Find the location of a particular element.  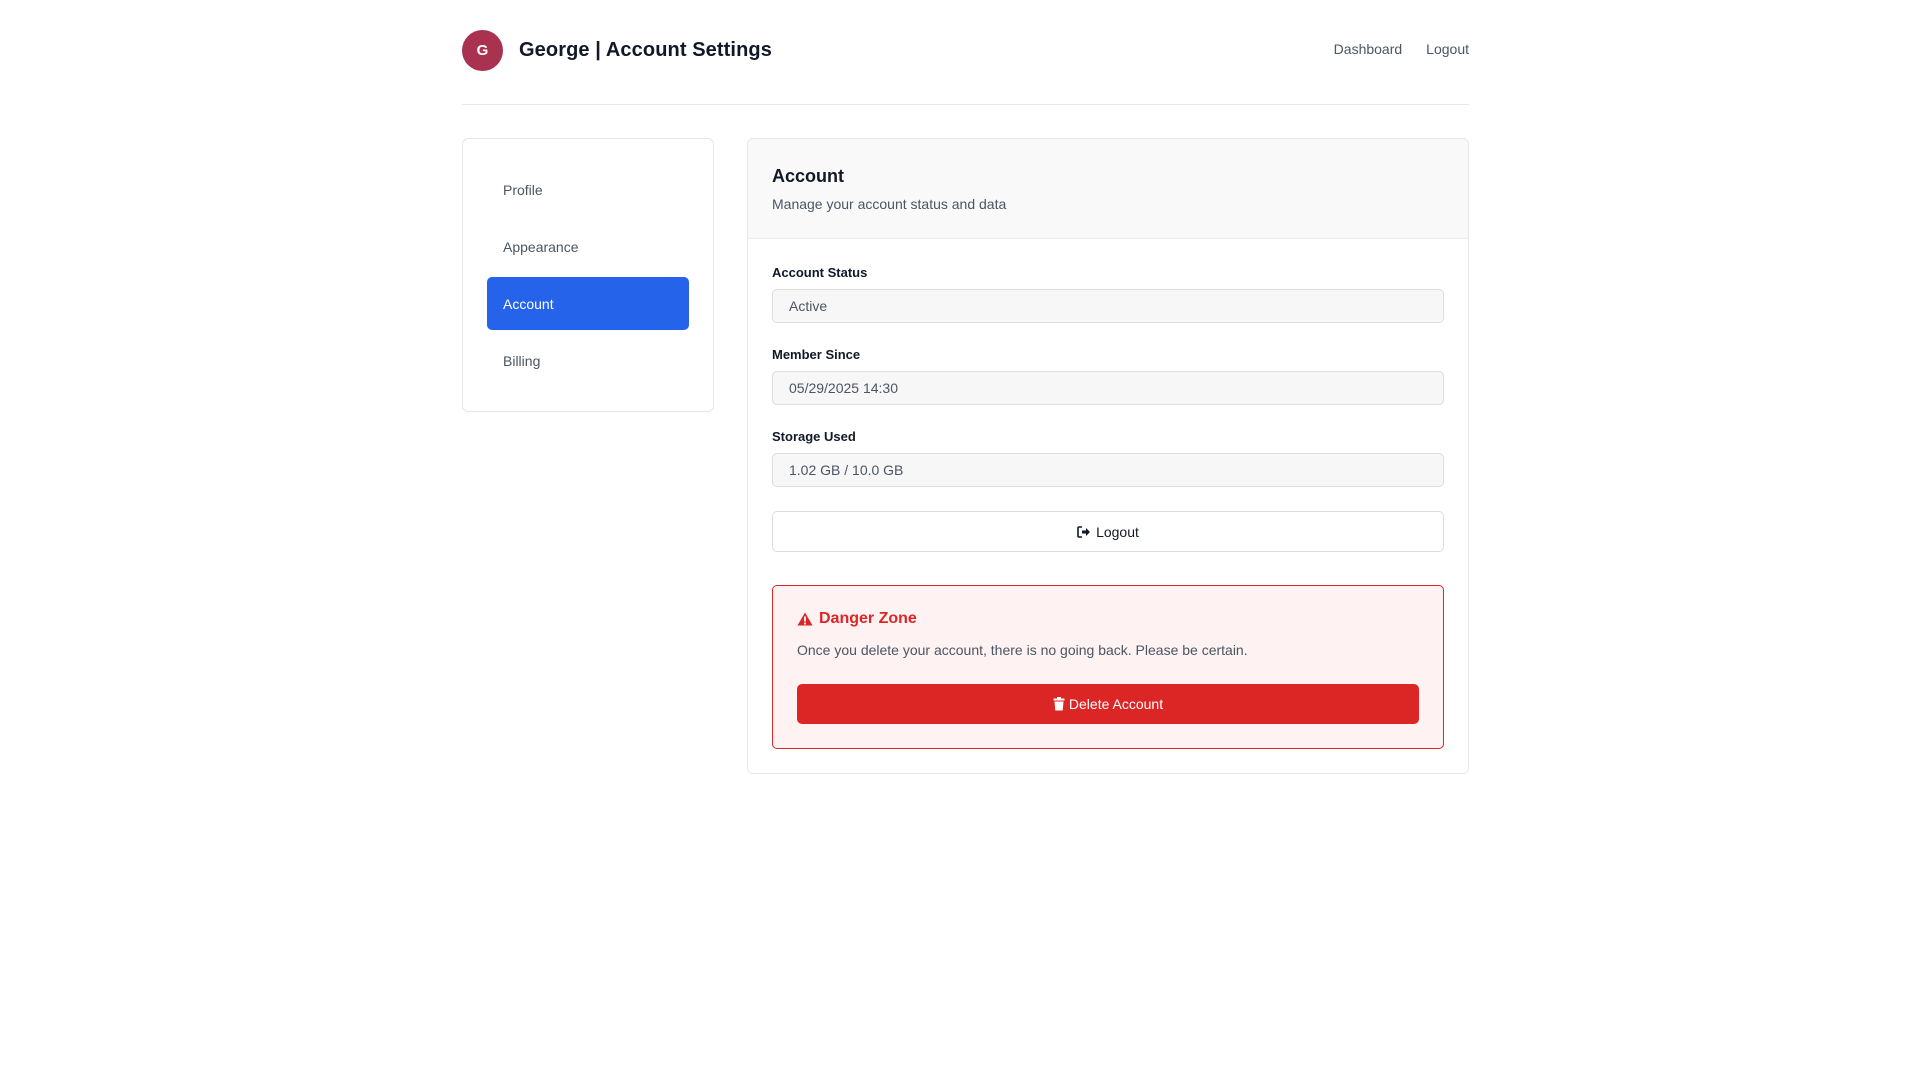

member-since-field: Member Since 05/29/2025 14:30 is located at coordinates (1108, 376).